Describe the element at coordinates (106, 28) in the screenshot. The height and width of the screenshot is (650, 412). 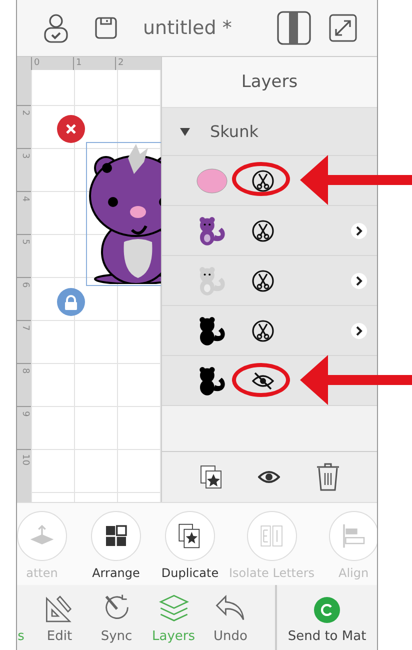
I see `save-icon` at that location.